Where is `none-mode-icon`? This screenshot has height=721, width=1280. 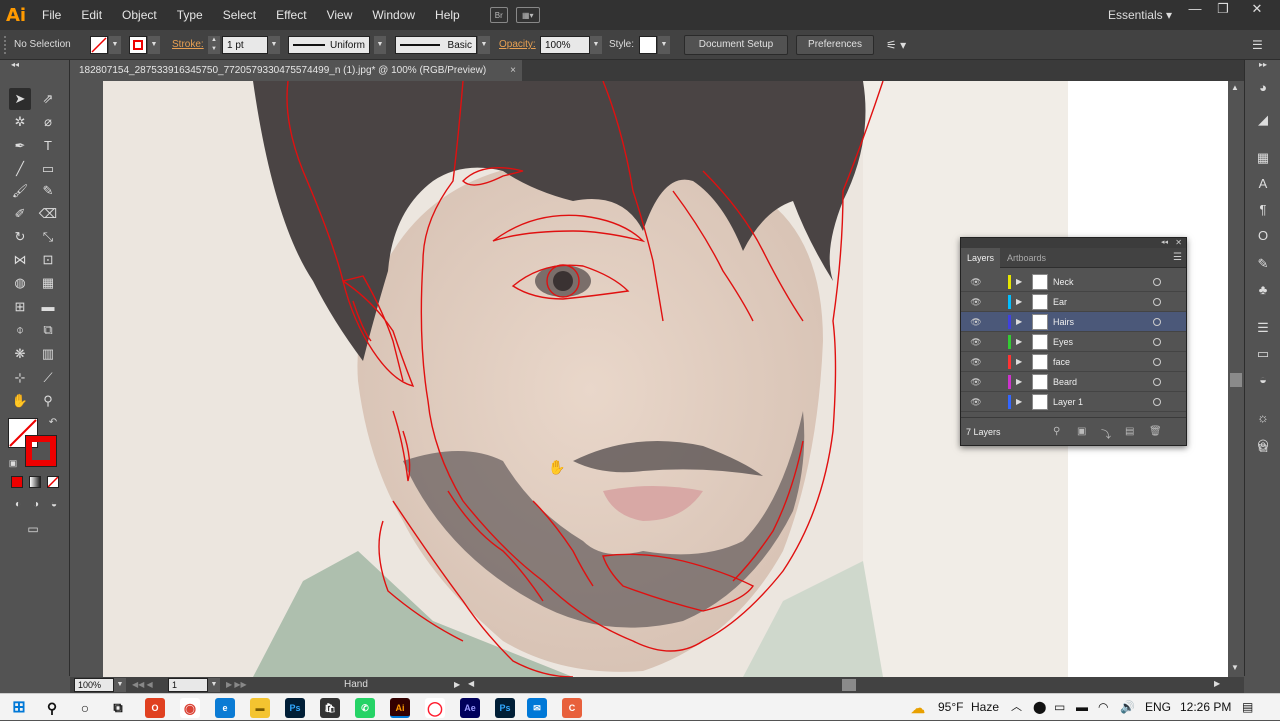
none-mode-icon is located at coordinates (53, 482).